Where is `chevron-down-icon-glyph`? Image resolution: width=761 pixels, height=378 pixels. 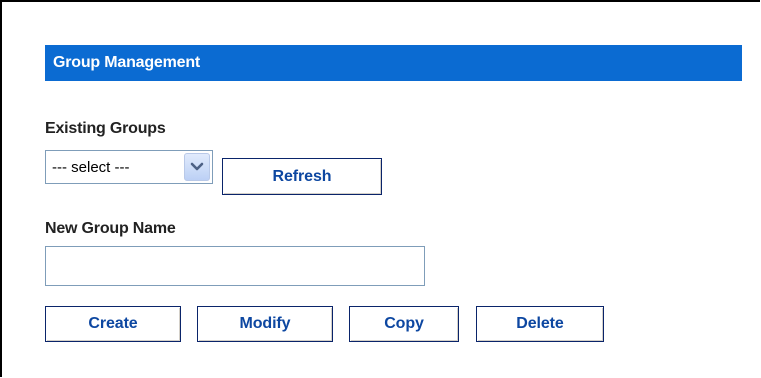 chevron-down-icon-glyph is located at coordinates (197, 166).